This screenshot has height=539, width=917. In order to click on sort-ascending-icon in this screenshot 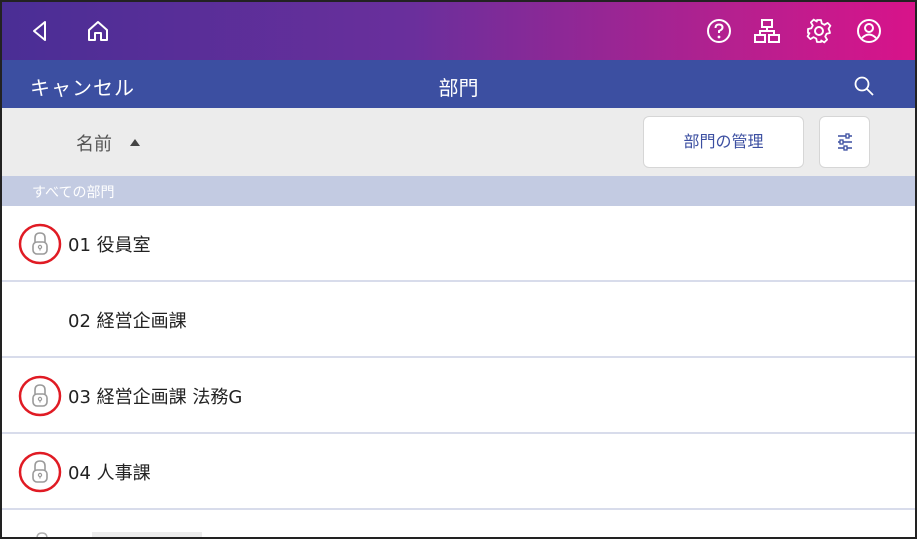, I will do `click(135, 142)`.